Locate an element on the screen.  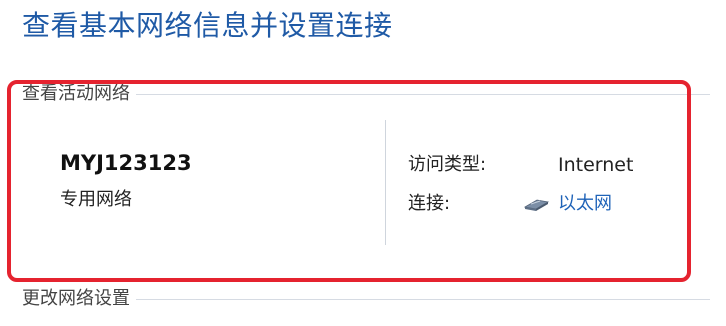
change-settings-label: 更改网络设置 is located at coordinates (79, 299).